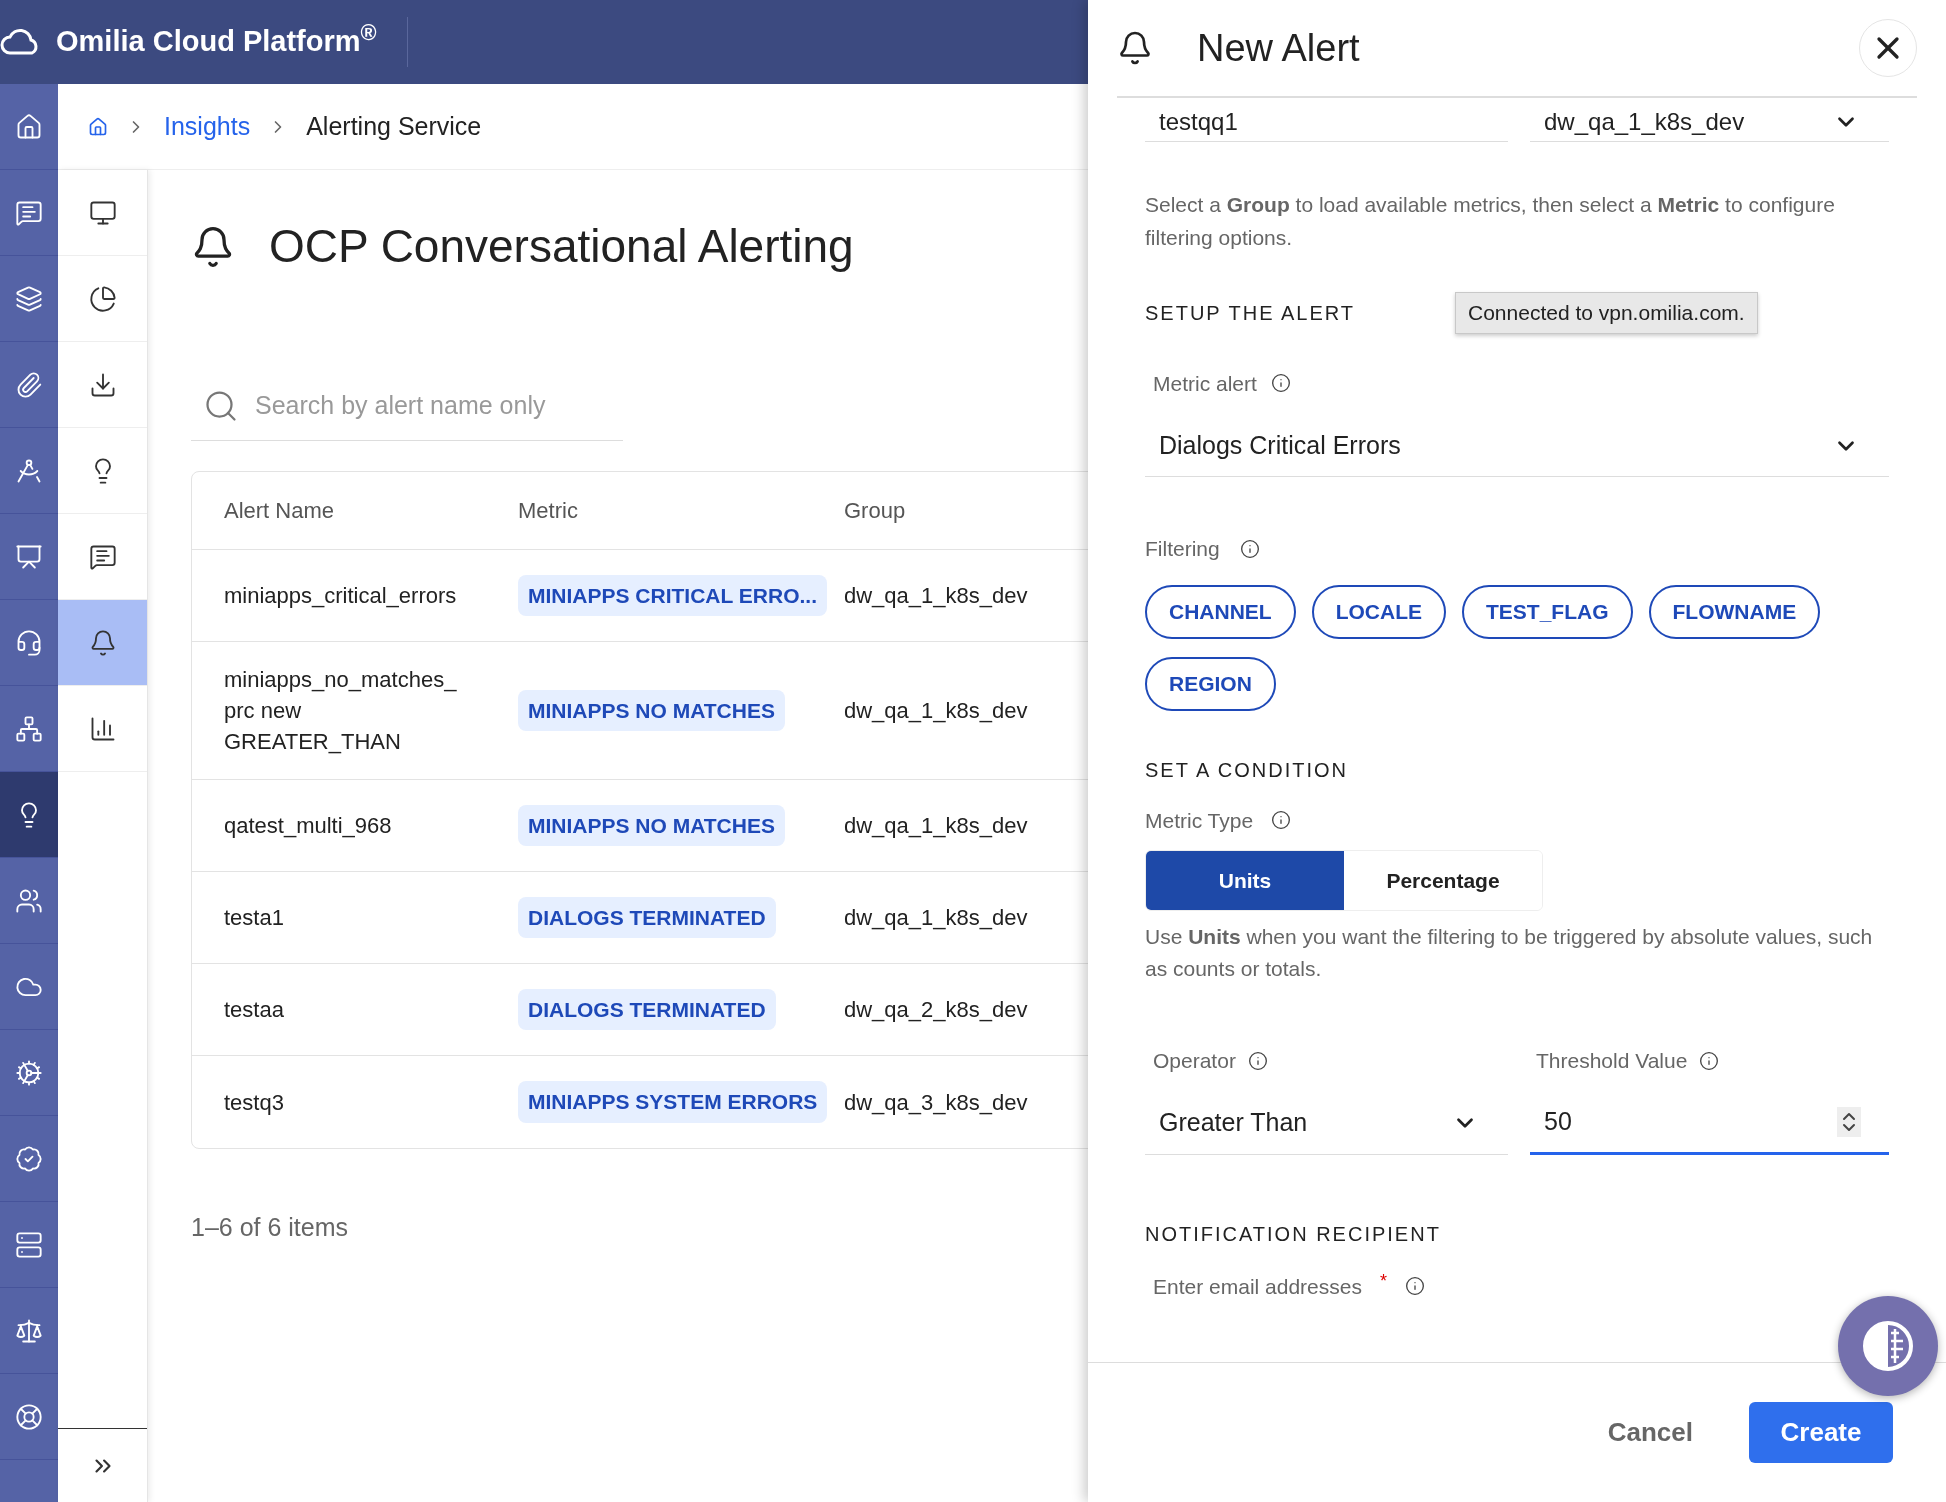 This screenshot has height=1502, width=1946. I want to click on metric-tag: MINIAPPS SYSTEM ERRORS, so click(673, 1102).